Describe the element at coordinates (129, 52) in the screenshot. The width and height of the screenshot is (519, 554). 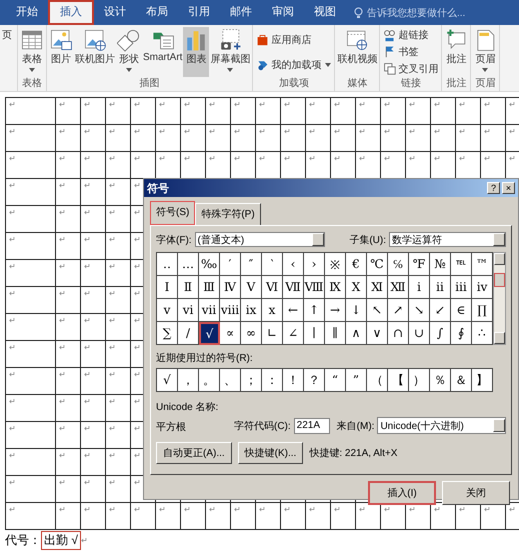
I see `ribbon-button: 形状` at that location.